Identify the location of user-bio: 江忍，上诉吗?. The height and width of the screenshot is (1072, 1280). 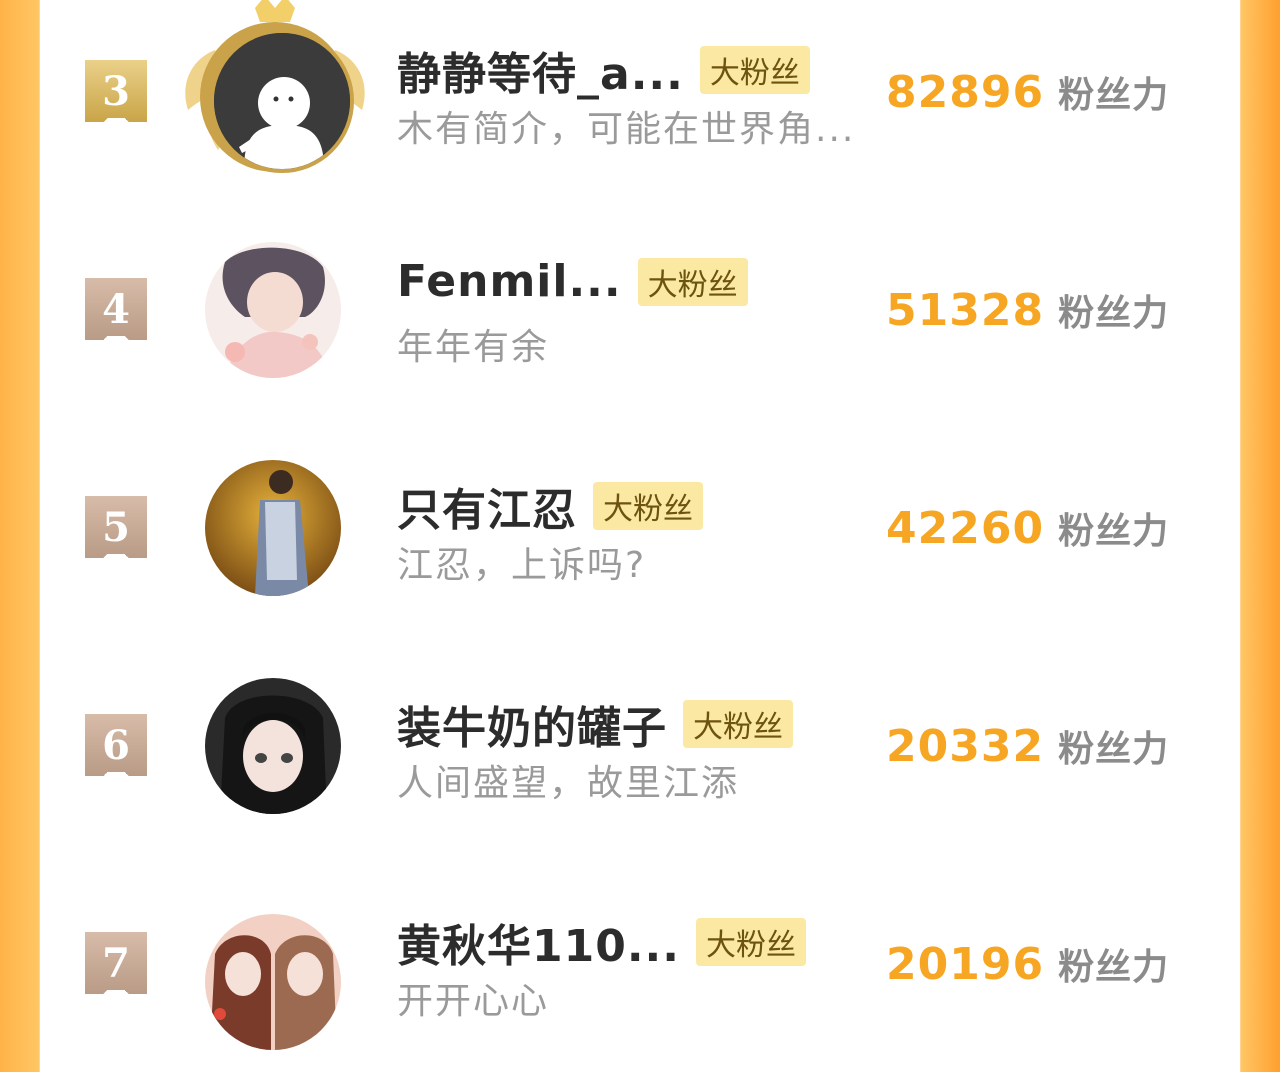
(522, 565).